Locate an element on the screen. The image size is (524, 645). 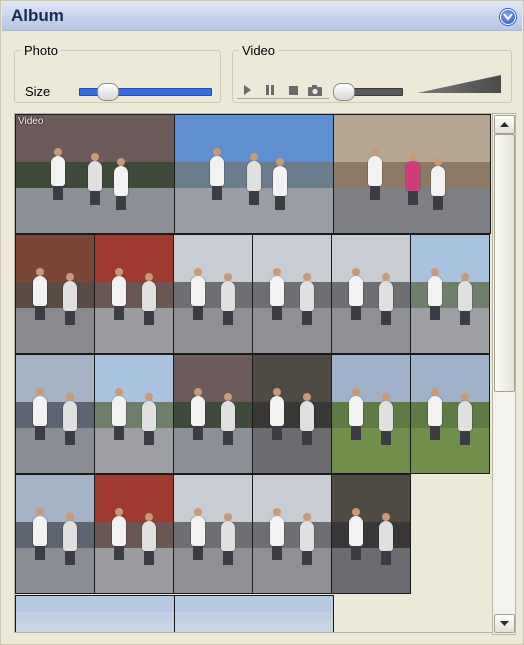
video-seek-thumb is located at coordinates (344, 92).